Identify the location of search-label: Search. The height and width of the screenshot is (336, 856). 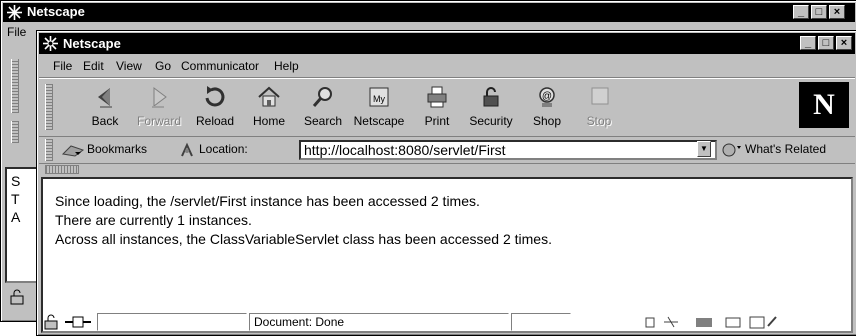
(323, 121).